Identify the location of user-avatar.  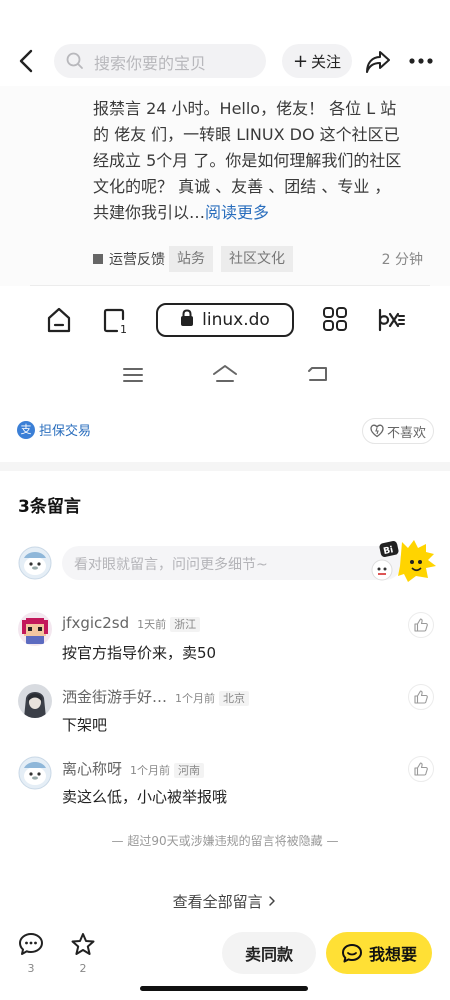
(35, 565).